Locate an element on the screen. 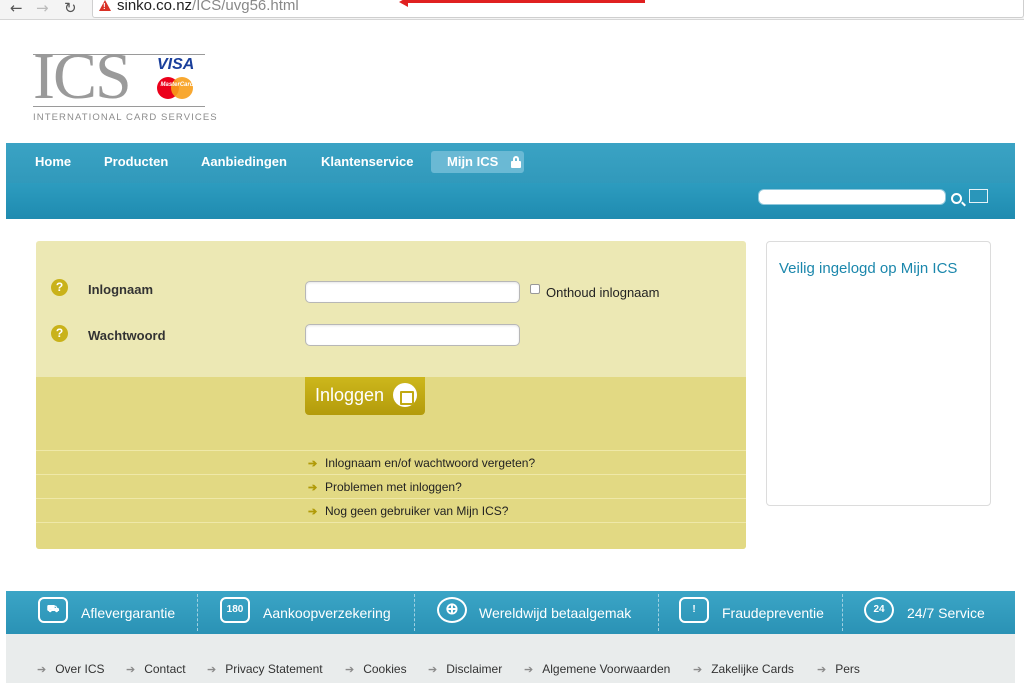 This screenshot has height=683, width=1024. nav-item-mijn-ics: Mijn ICS is located at coordinates (484, 161).